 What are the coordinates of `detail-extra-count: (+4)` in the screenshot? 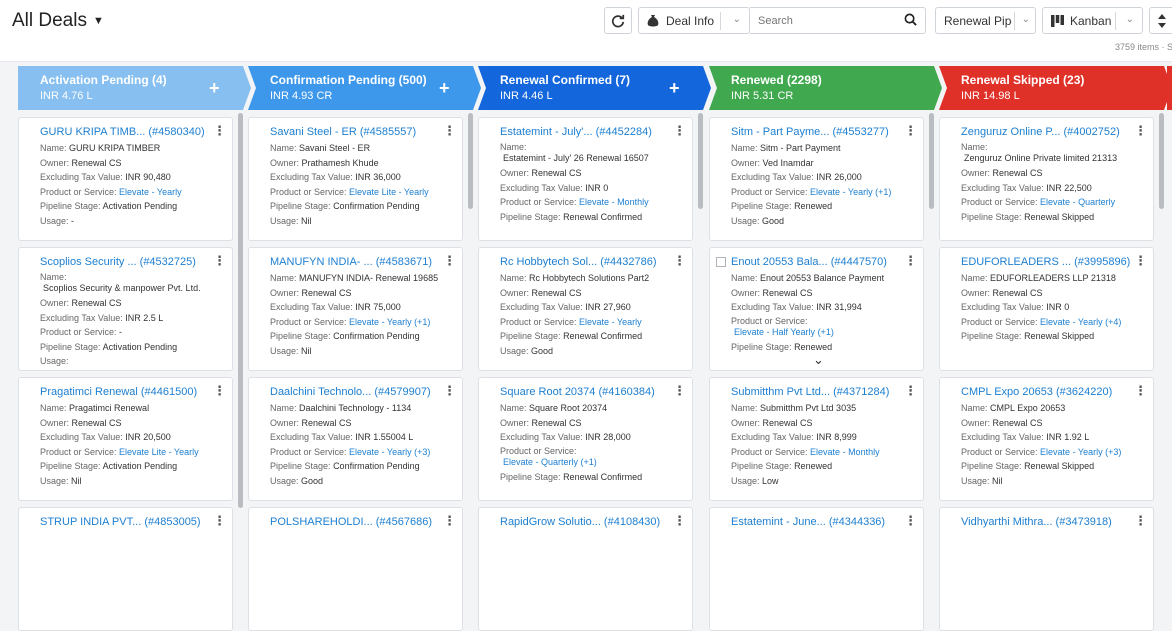 It's located at (1113, 322).